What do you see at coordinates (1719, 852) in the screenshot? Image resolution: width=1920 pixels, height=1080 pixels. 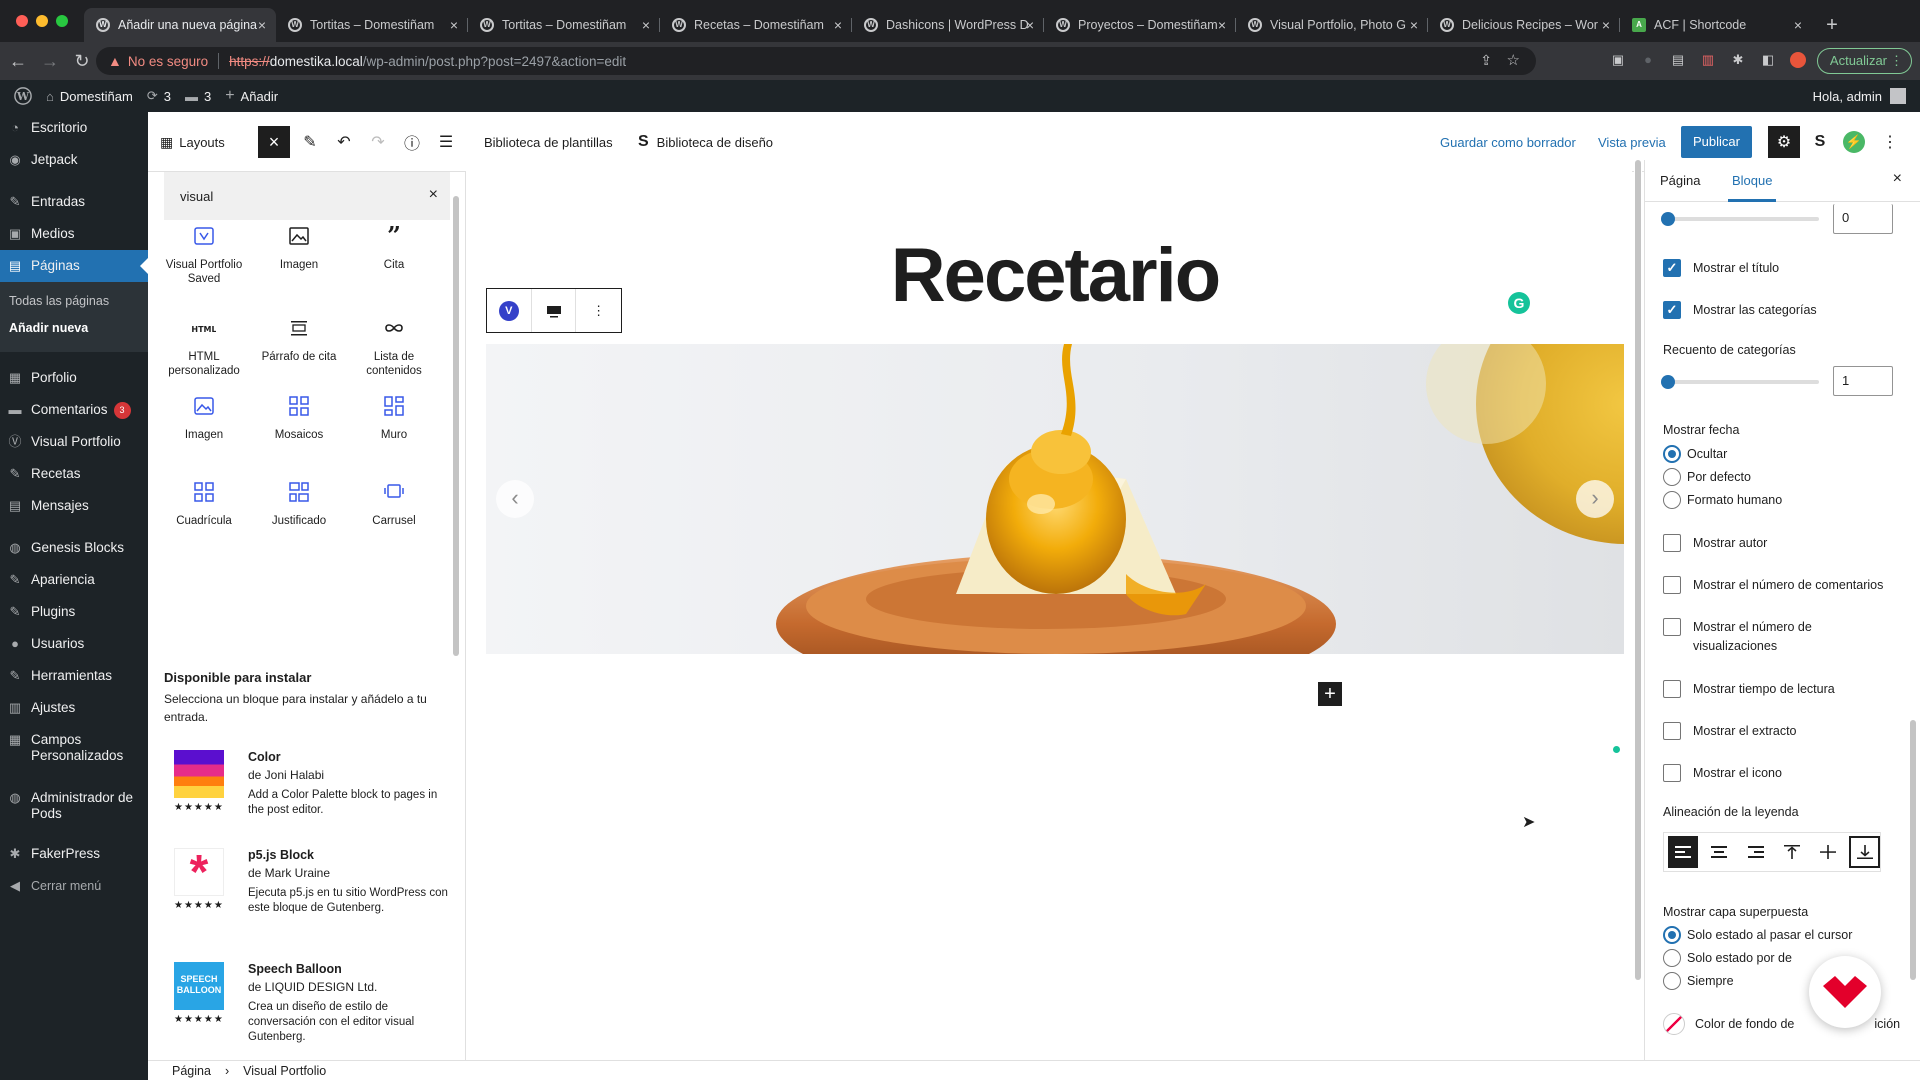 I see `align-center-icon` at bounding box center [1719, 852].